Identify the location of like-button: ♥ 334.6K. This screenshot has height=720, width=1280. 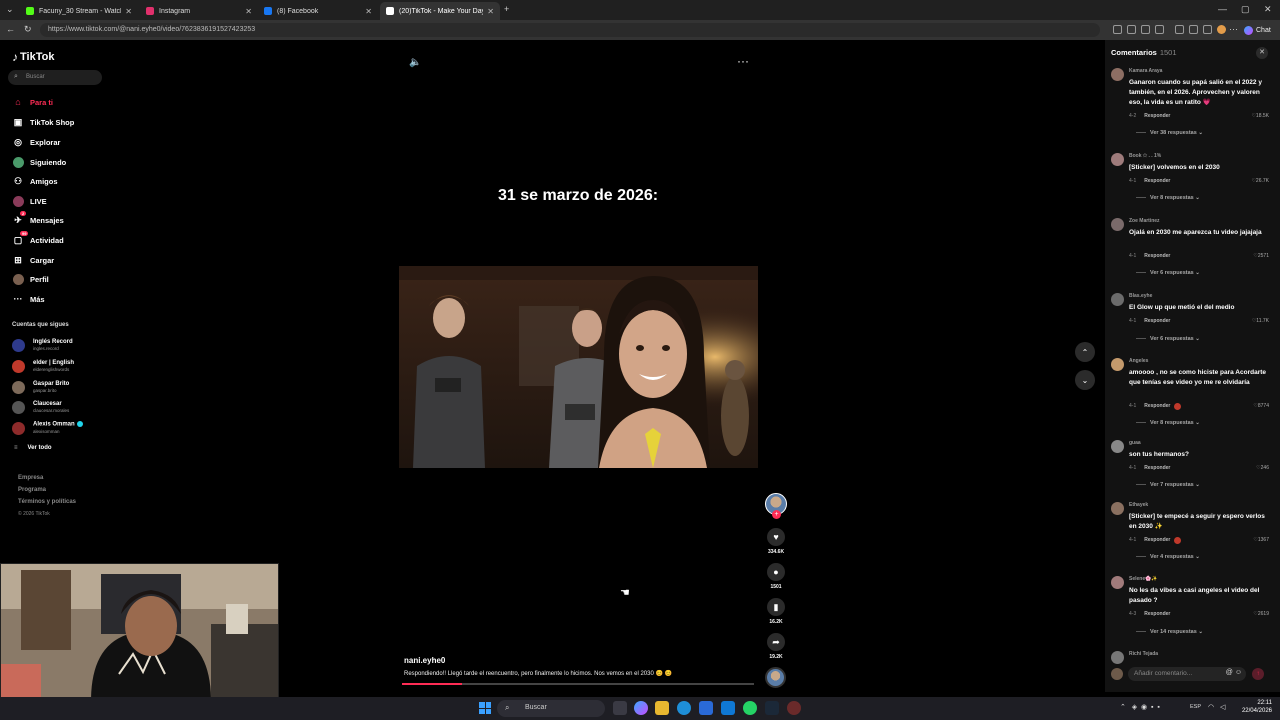
(776, 541).